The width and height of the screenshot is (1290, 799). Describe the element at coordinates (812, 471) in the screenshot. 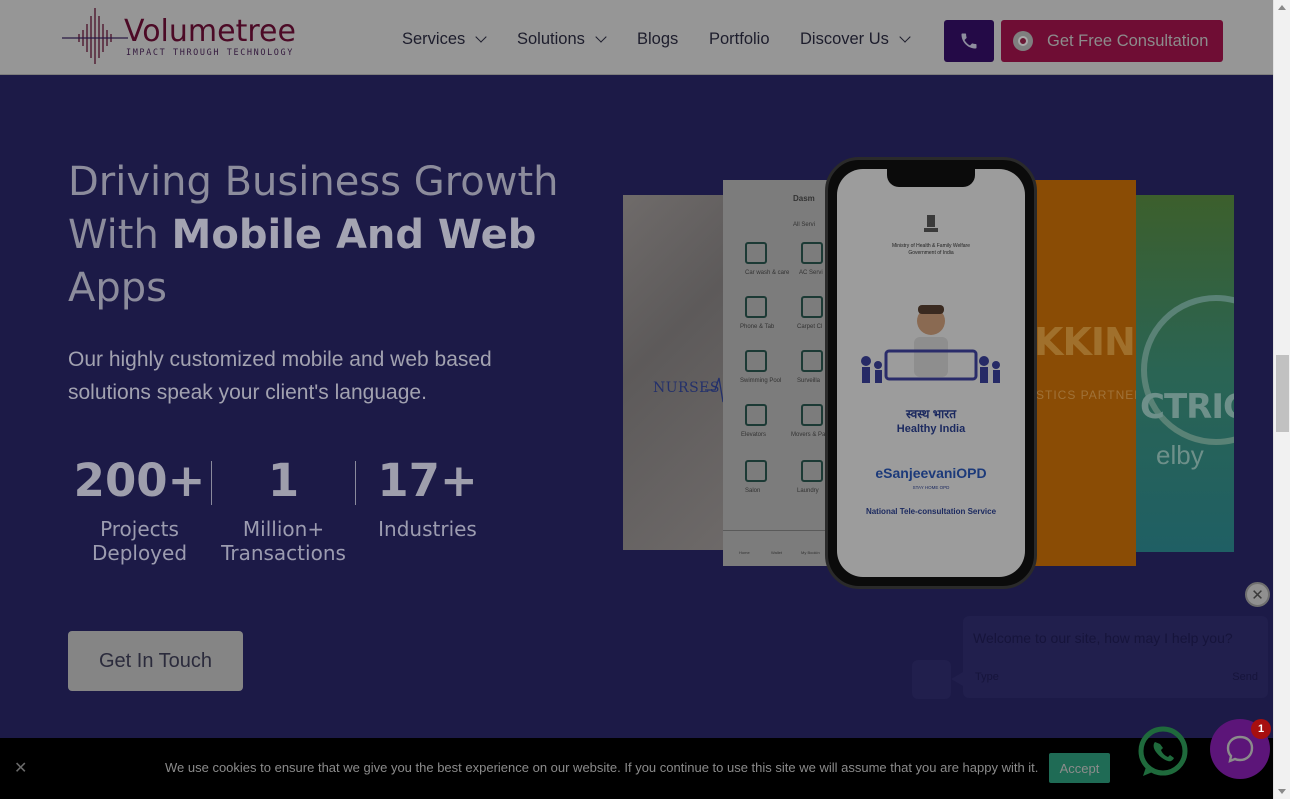

I see `laundry-icon` at that location.